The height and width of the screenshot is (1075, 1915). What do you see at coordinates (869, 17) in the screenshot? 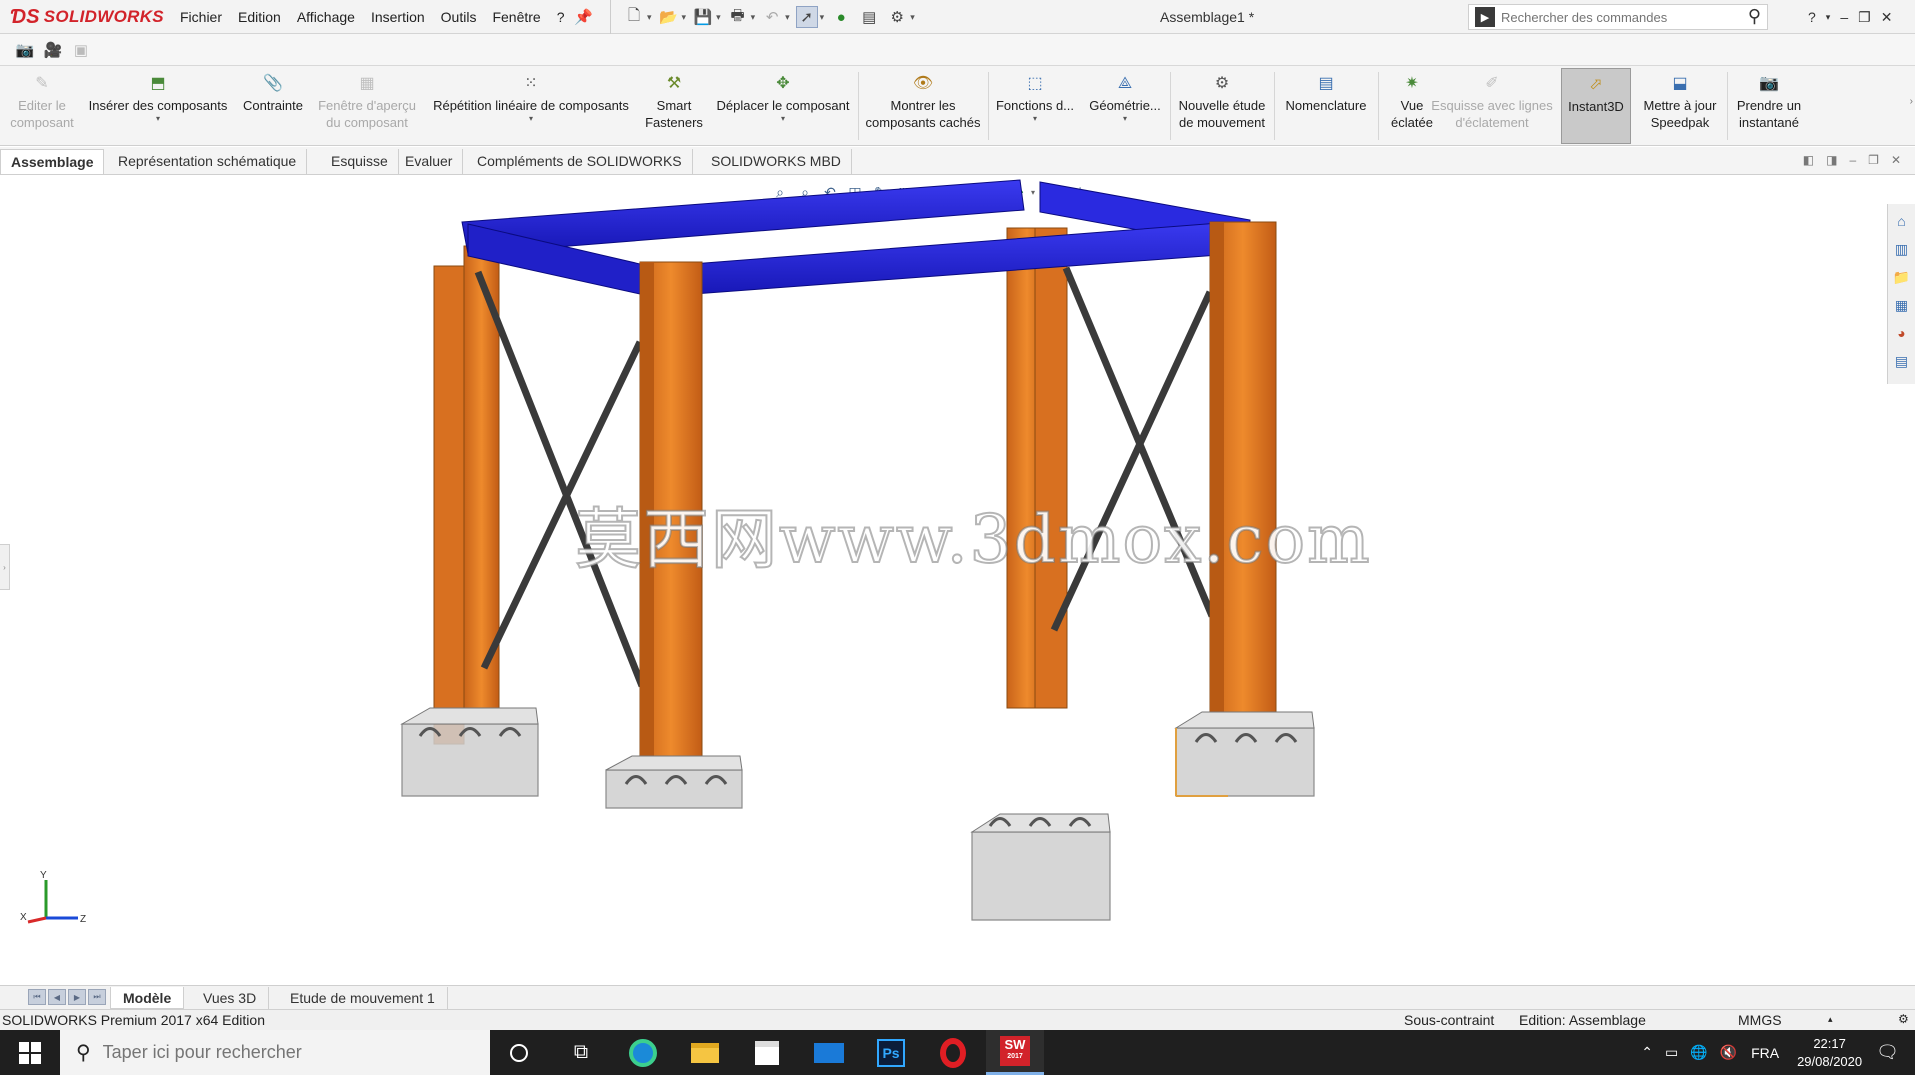
I see `file-properties-icon: ▤` at bounding box center [869, 17].